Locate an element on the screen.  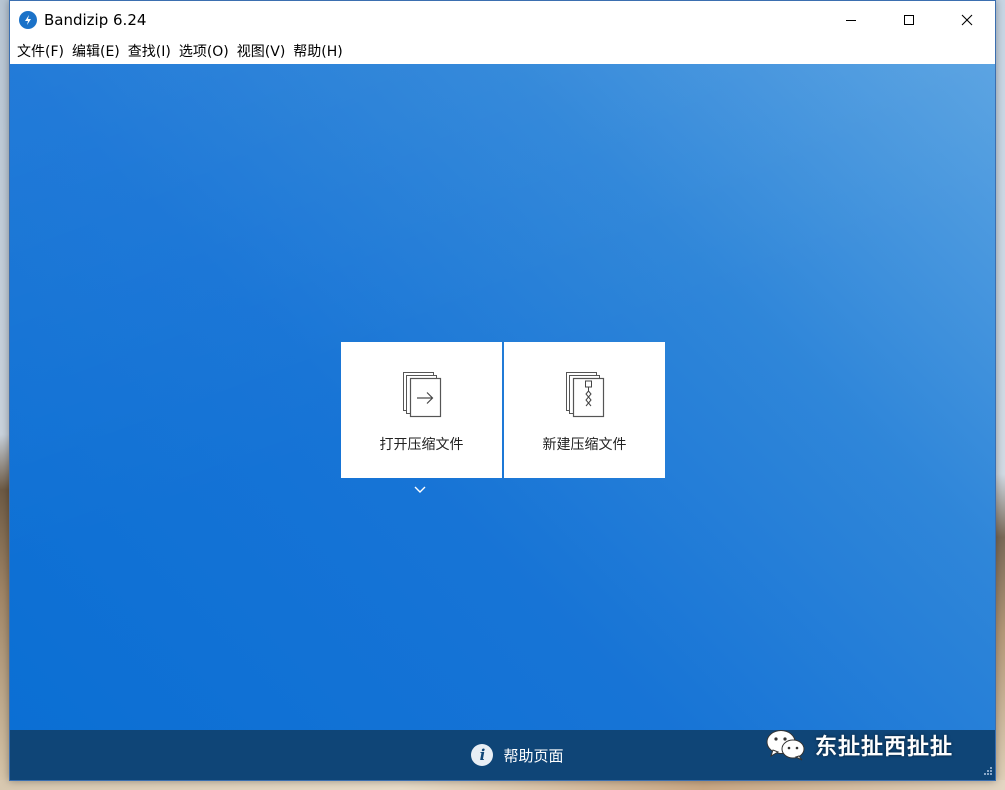
menu-view: 视图(V) is located at coordinates (264, 52).